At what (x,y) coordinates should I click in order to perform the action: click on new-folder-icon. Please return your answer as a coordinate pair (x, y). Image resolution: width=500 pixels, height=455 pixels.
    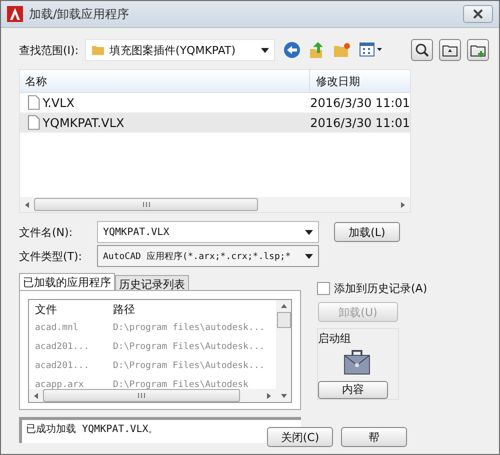
    Looking at the image, I should click on (341, 50).